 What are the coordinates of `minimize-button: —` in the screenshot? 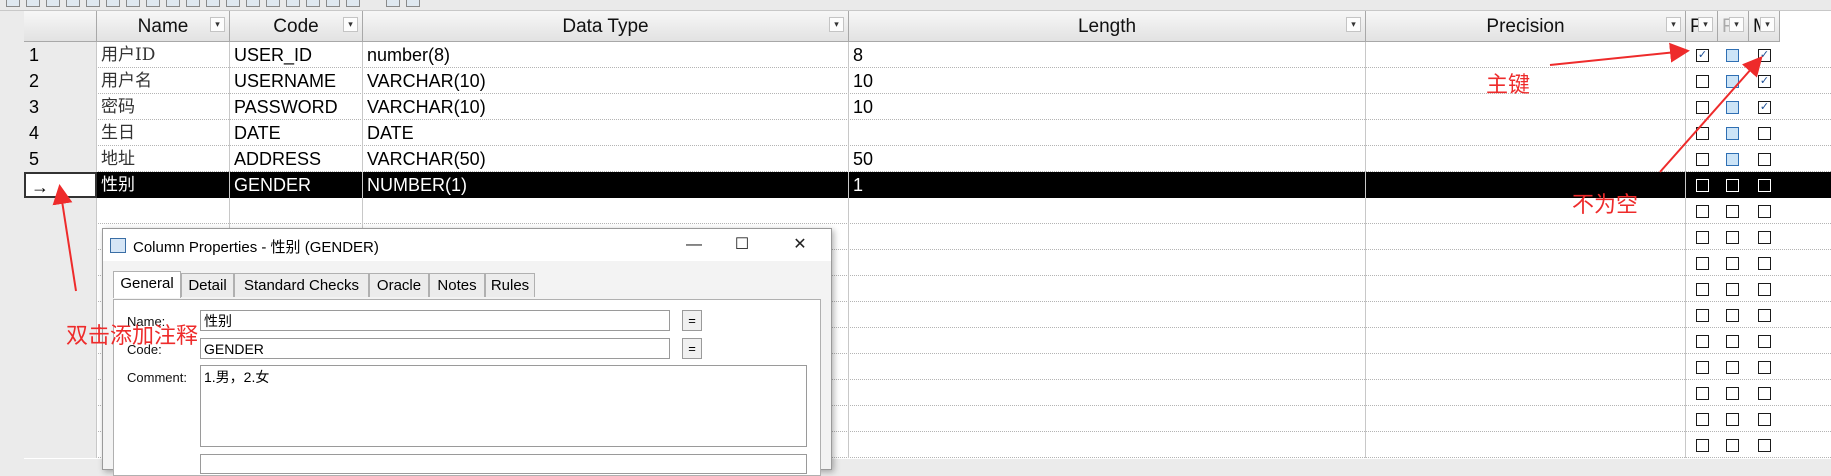 It's located at (694, 245).